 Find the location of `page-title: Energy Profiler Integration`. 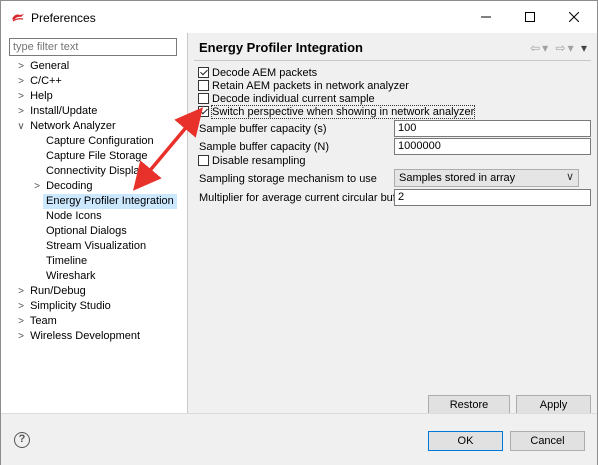

page-title: Energy Profiler Integration is located at coordinates (281, 47).